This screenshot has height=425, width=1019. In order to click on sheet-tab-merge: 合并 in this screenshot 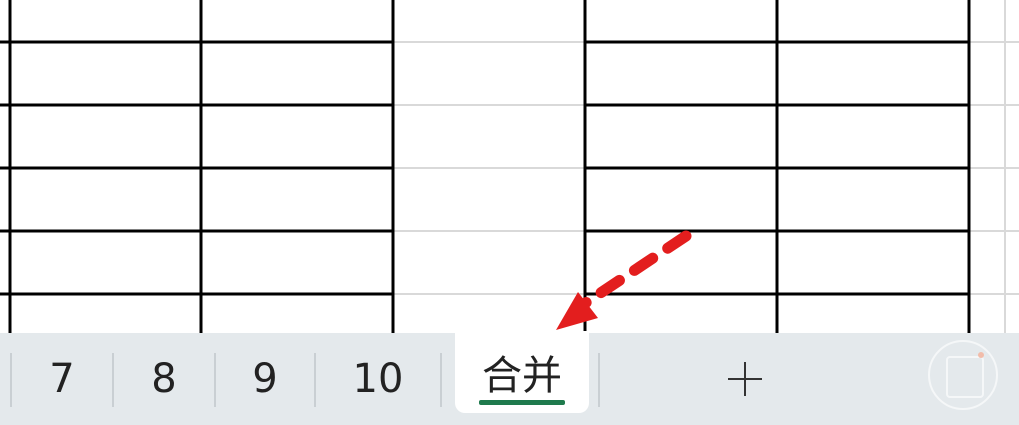, I will do `click(522, 372)`.